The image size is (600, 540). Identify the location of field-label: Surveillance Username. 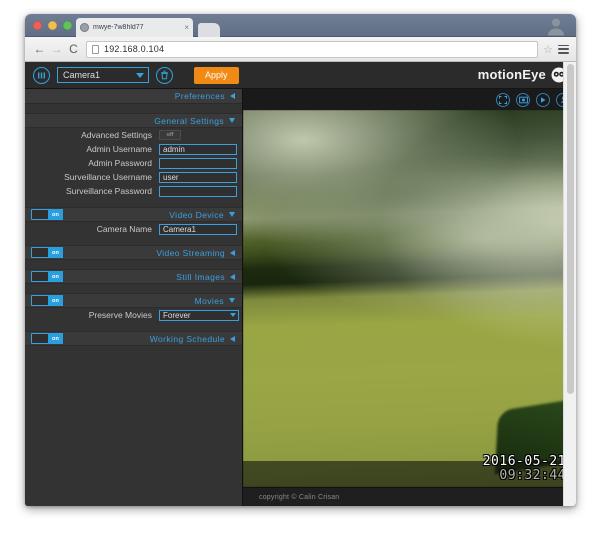
(108, 177).